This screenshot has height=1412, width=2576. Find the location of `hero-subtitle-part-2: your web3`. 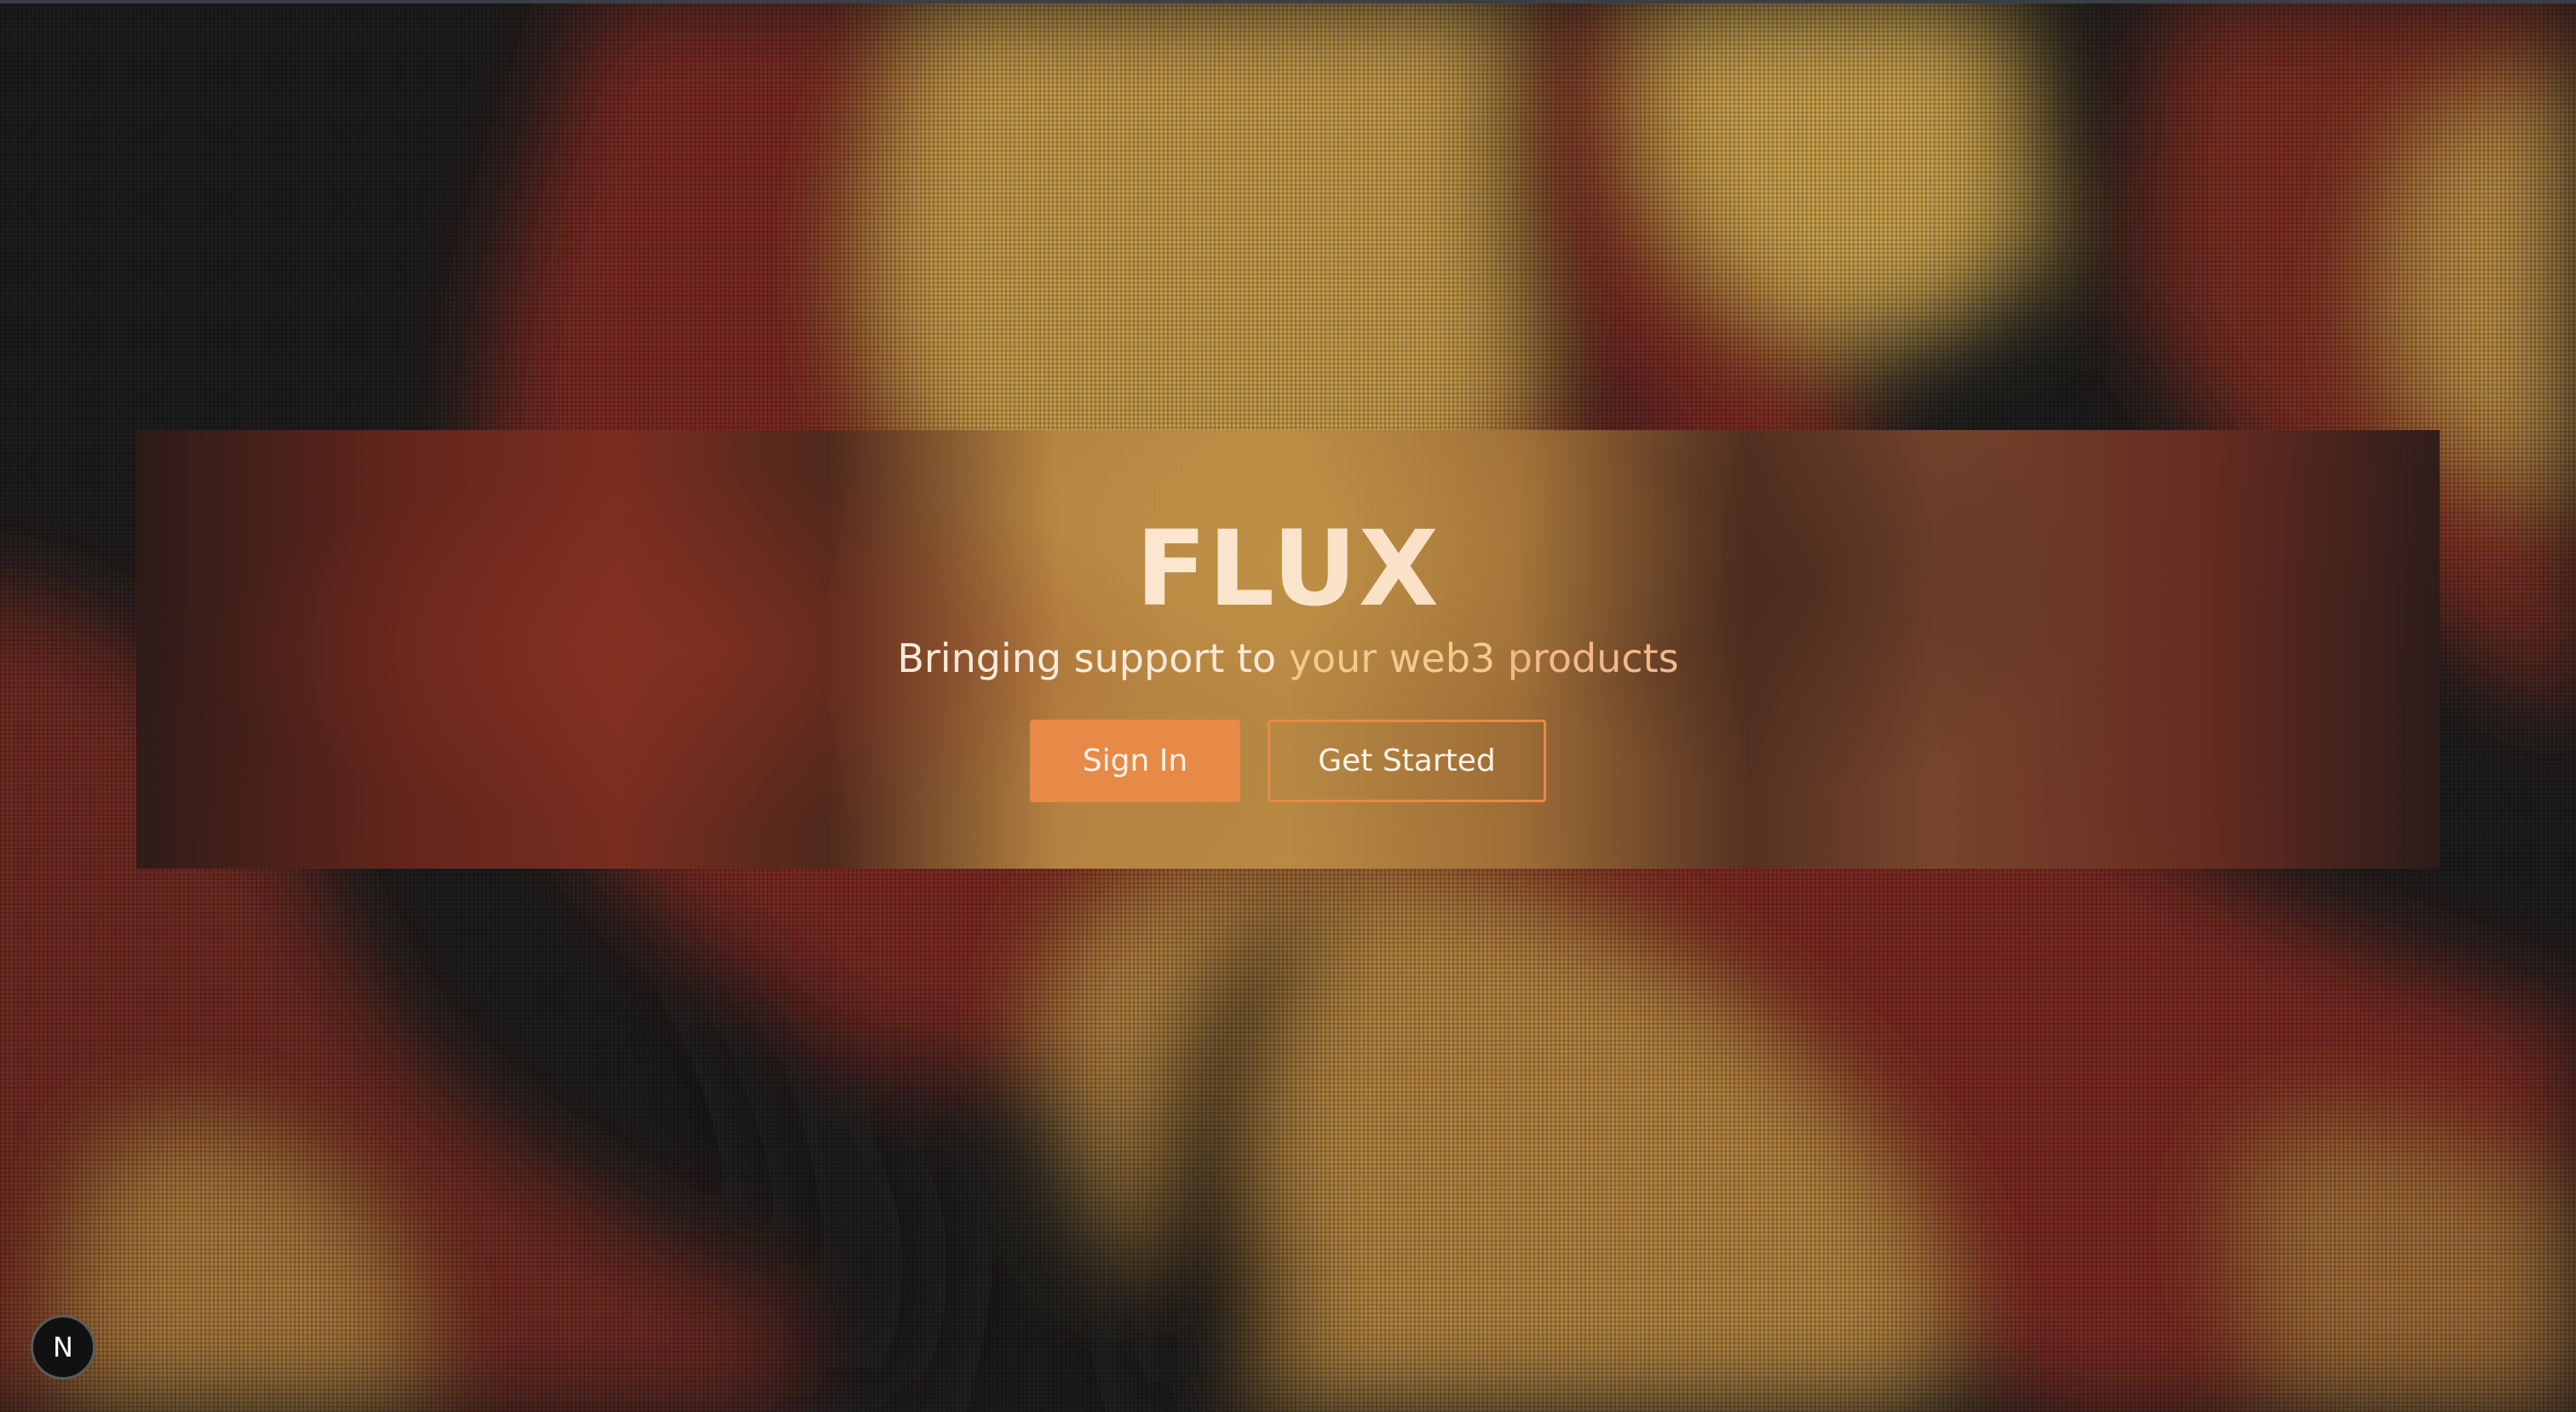

hero-subtitle-part-2: your web3 is located at coordinates (1398, 658).